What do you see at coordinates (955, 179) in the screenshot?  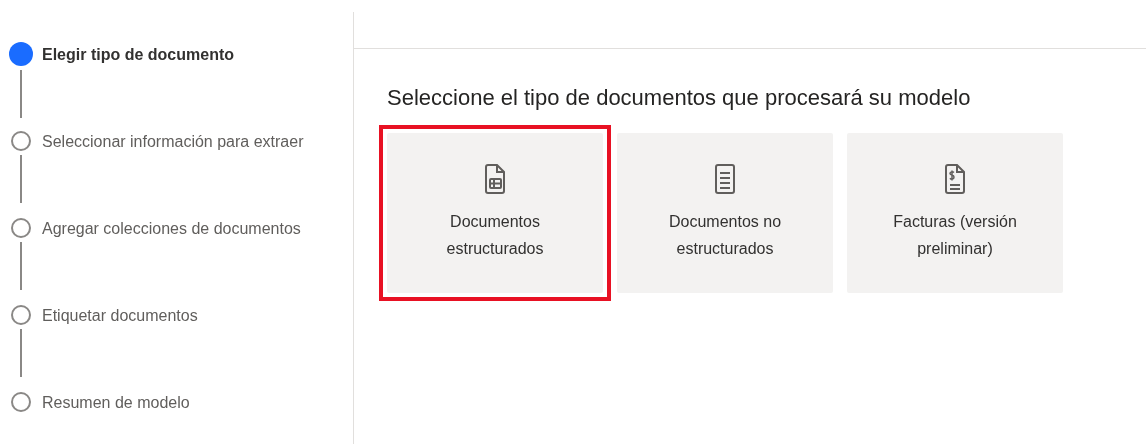 I see `invoice-icon` at bounding box center [955, 179].